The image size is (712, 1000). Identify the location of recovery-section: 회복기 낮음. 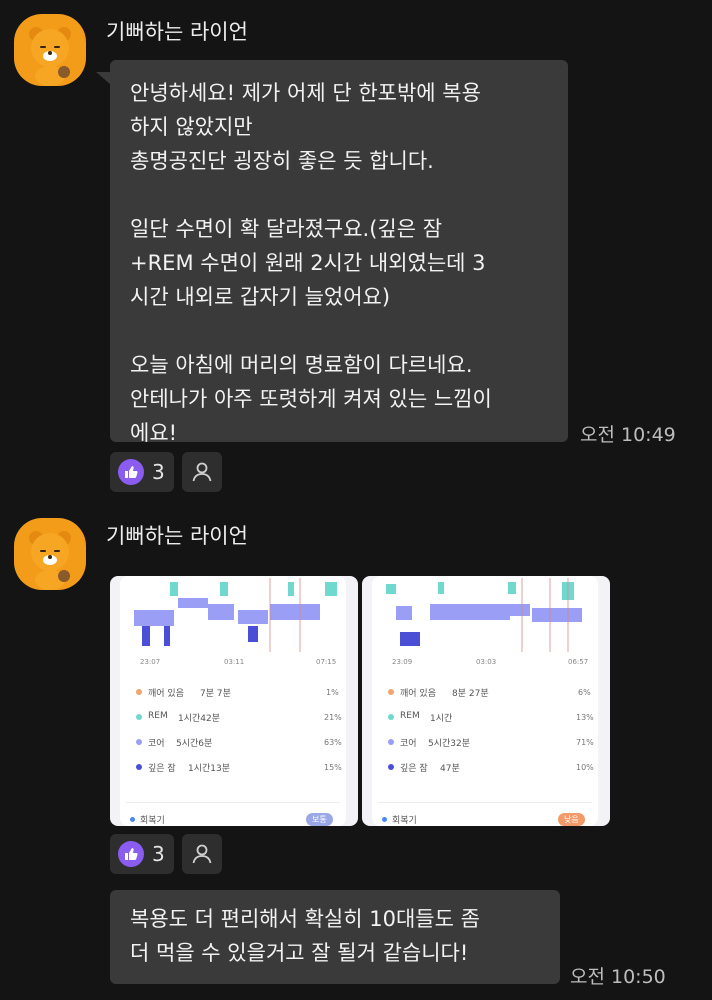
(485, 814).